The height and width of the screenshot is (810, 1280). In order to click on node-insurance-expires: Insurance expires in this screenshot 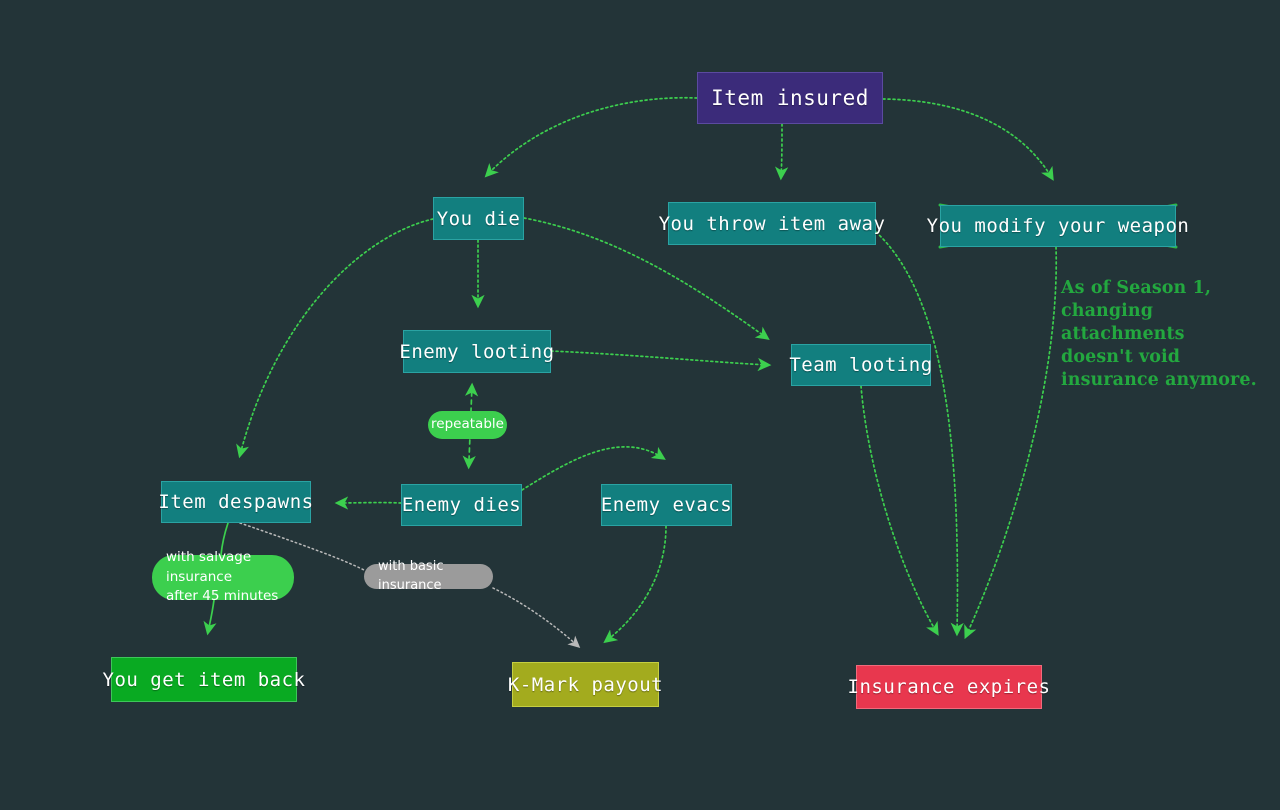, I will do `click(949, 687)`.